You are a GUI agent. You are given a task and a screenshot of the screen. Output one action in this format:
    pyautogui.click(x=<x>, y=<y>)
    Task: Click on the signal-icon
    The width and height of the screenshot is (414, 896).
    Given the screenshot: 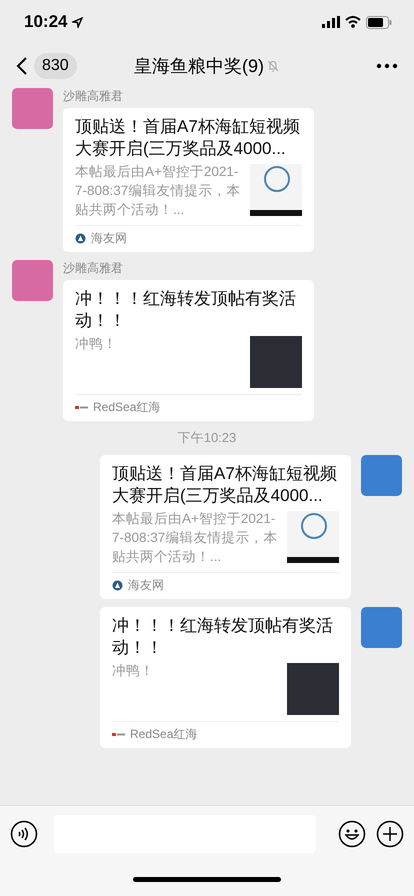 What is the action you would take?
    pyautogui.click(x=331, y=22)
    